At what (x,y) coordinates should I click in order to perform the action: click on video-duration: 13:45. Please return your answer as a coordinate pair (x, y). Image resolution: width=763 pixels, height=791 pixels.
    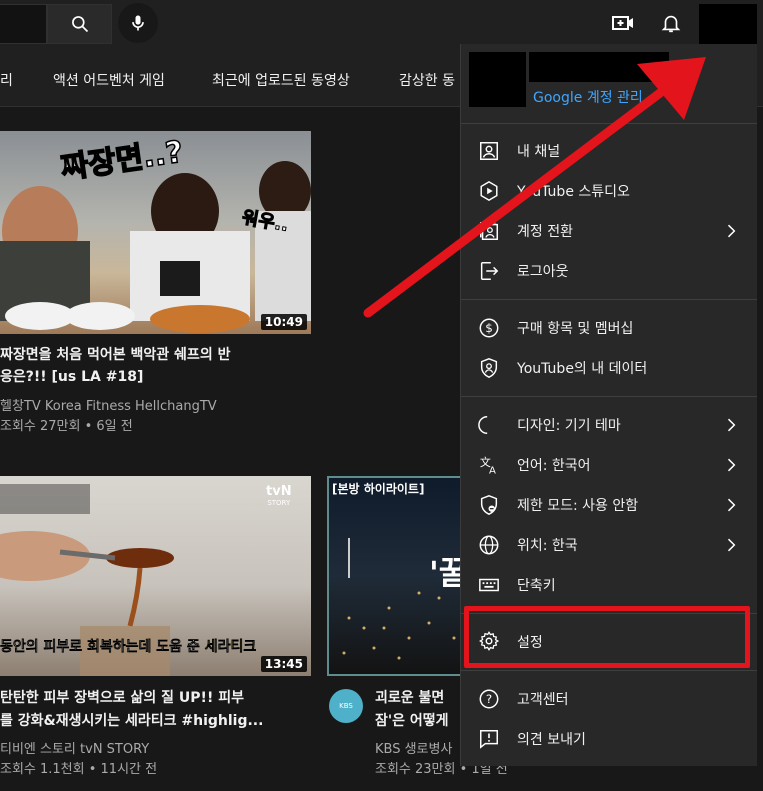
    Looking at the image, I should click on (283, 664).